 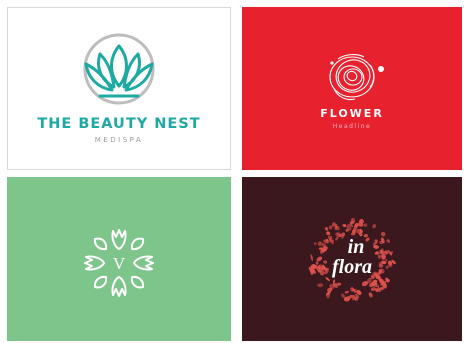 What do you see at coordinates (119, 124) in the screenshot?
I see `brand-title: THE BEAUTY NEST` at bounding box center [119, 124].